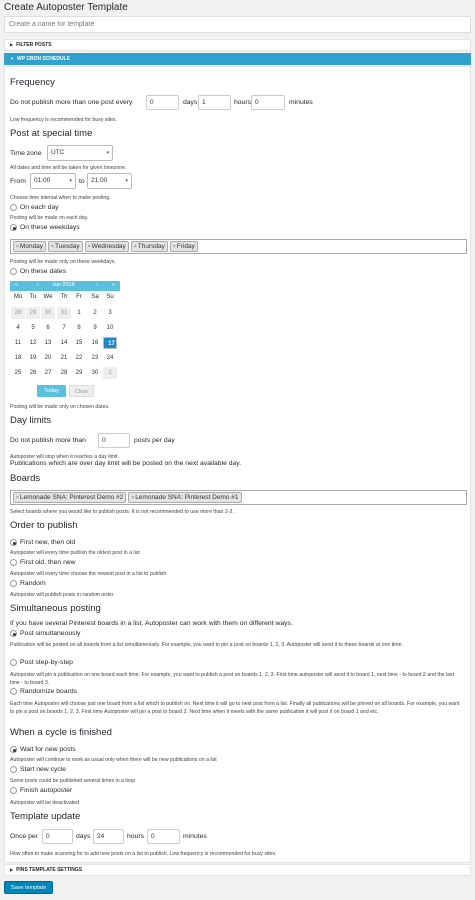 Image resolution: width=475 pixels, height=900 pixels. I want to click on frequency-hours-input: 1, so click(214, 102).